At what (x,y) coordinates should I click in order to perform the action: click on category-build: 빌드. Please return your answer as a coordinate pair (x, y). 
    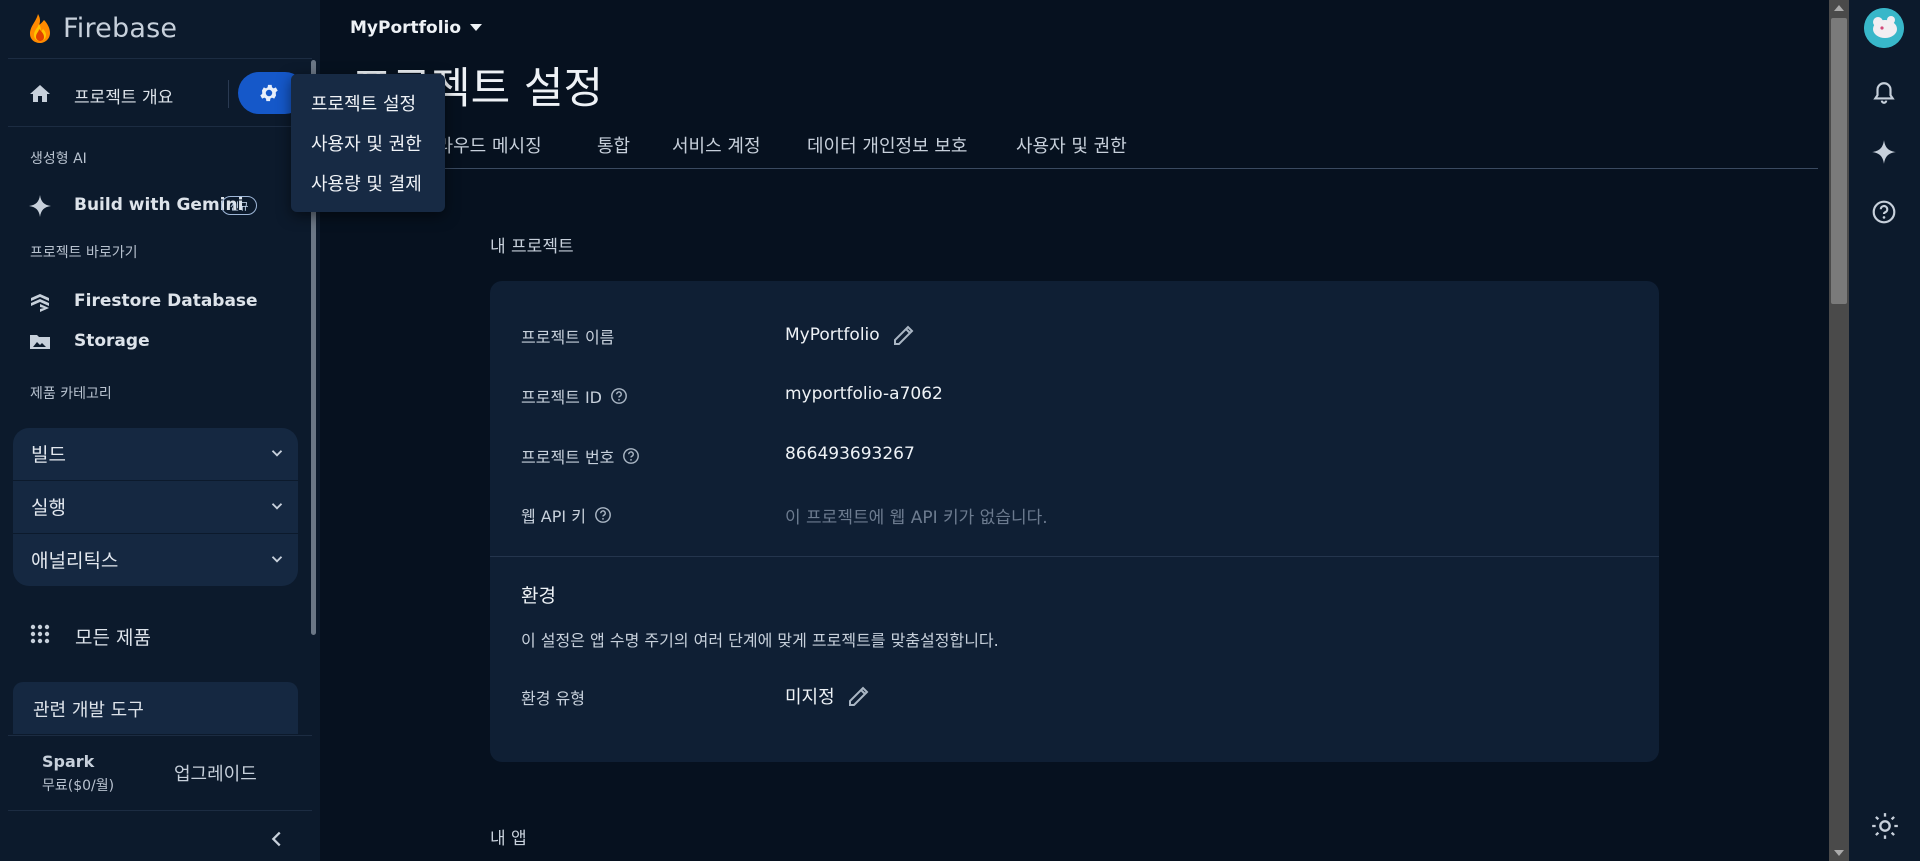
    Looking at the image, I should click on (155, 454).